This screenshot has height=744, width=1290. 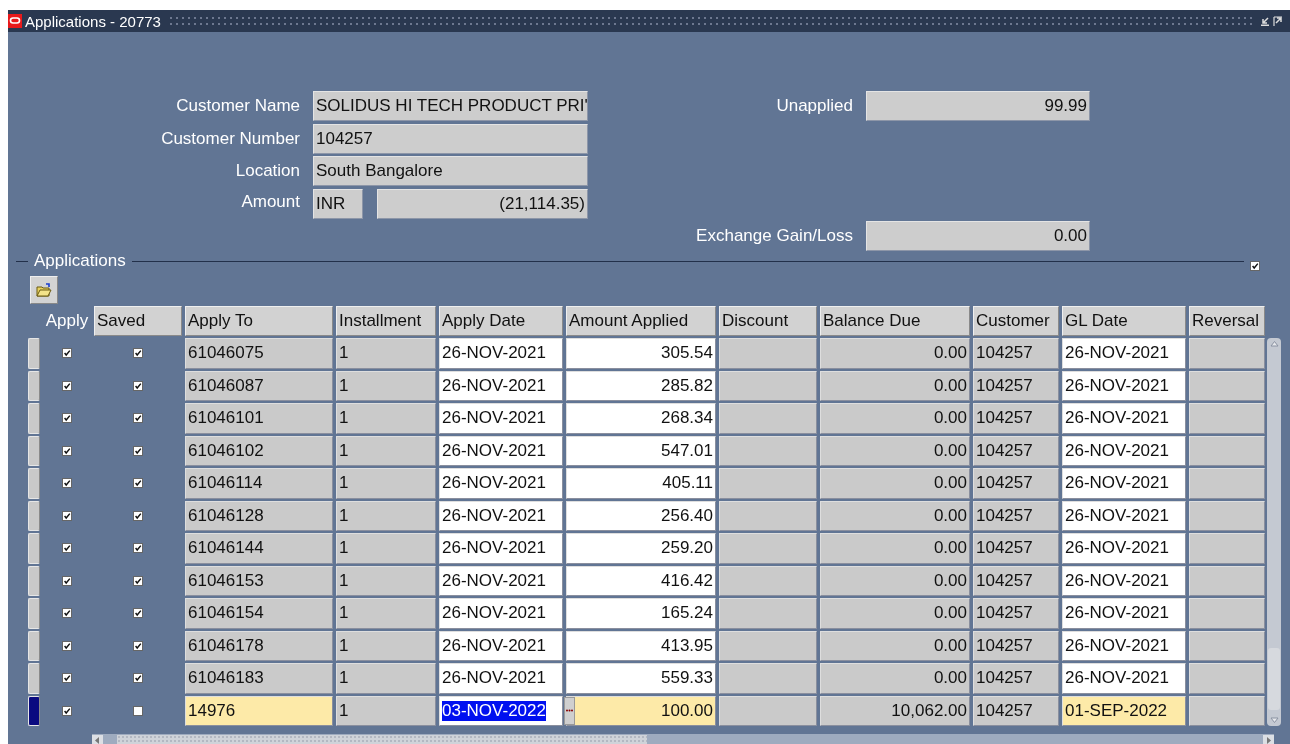 What do you see at coordinates (641, 548) in the screenshot?
I see `table-cell: 259.20` at bounding box center [641, 548].